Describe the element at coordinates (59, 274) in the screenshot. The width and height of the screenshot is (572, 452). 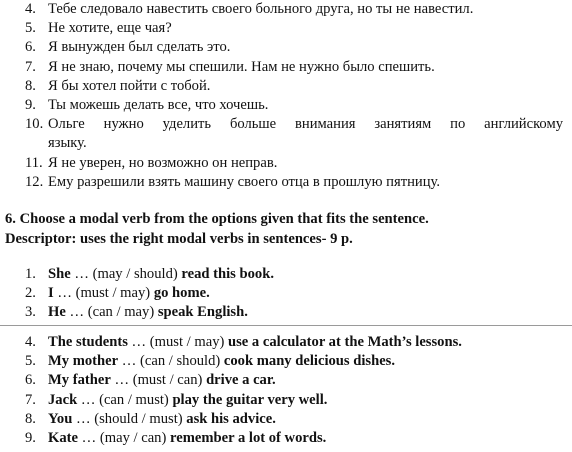
I see `item-subject: She` at that location.